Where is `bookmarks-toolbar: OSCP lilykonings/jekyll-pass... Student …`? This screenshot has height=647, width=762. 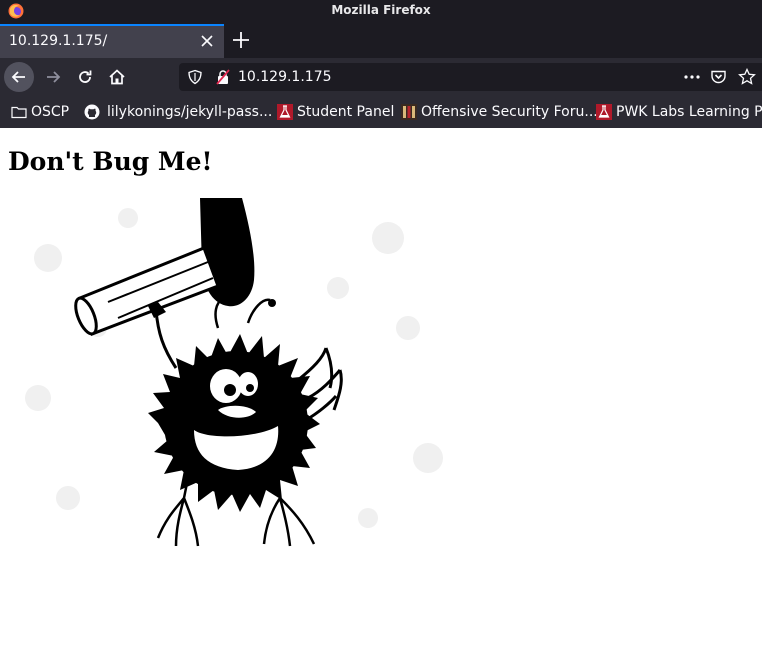 bookmarks-toolbar: OSCP lilykonings/jekyll-pass... Student … is located at coordinates (381, 112).